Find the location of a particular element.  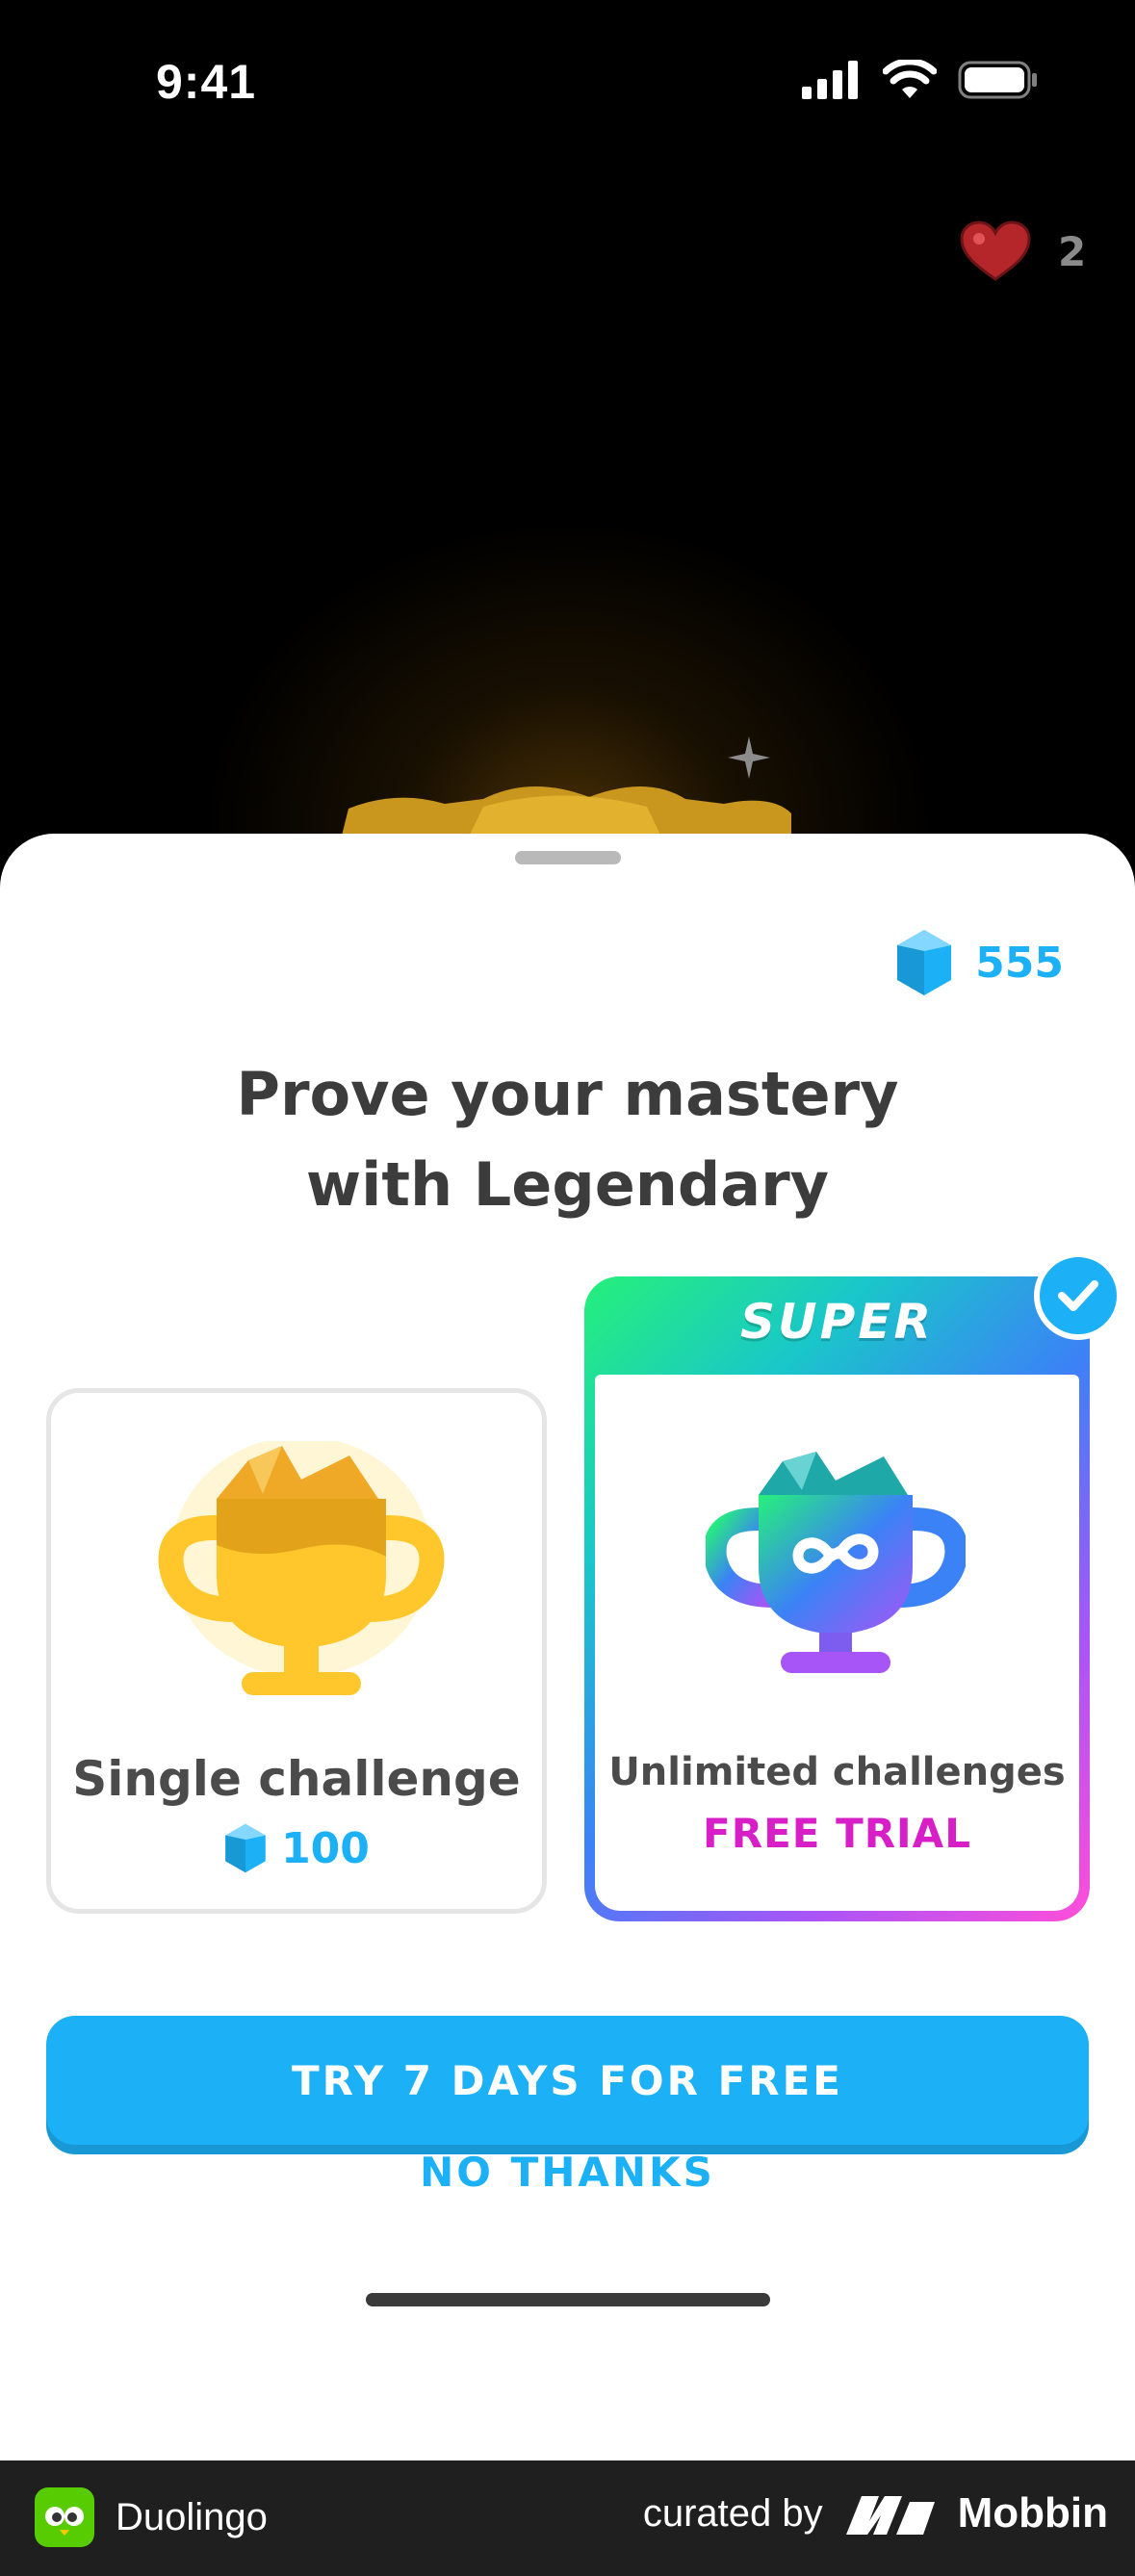

unlimited-challenges-option: SUPER Unlimited challenges FREE TRIAL is located at coordinates (837, 1599).